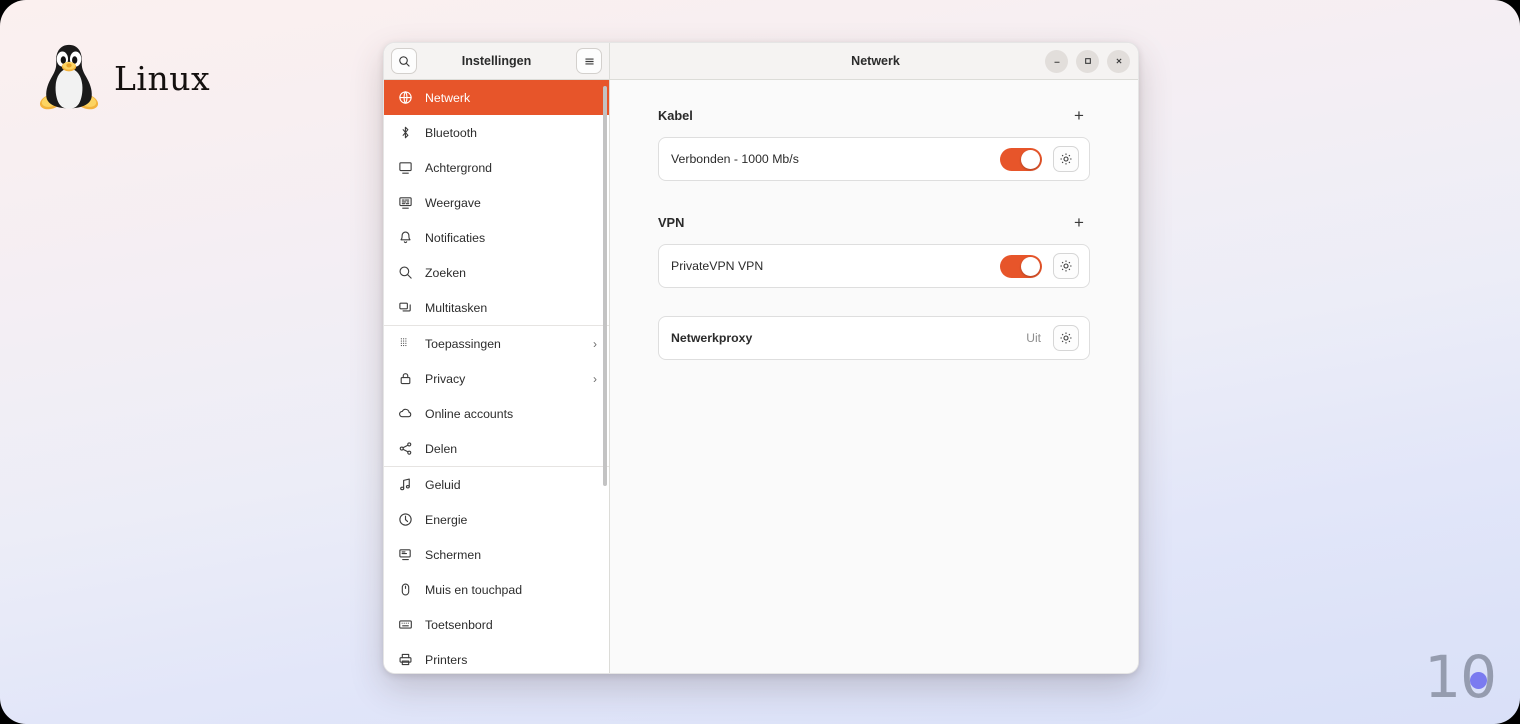  I want to click on grid-dots-icon, so click(405, 344).